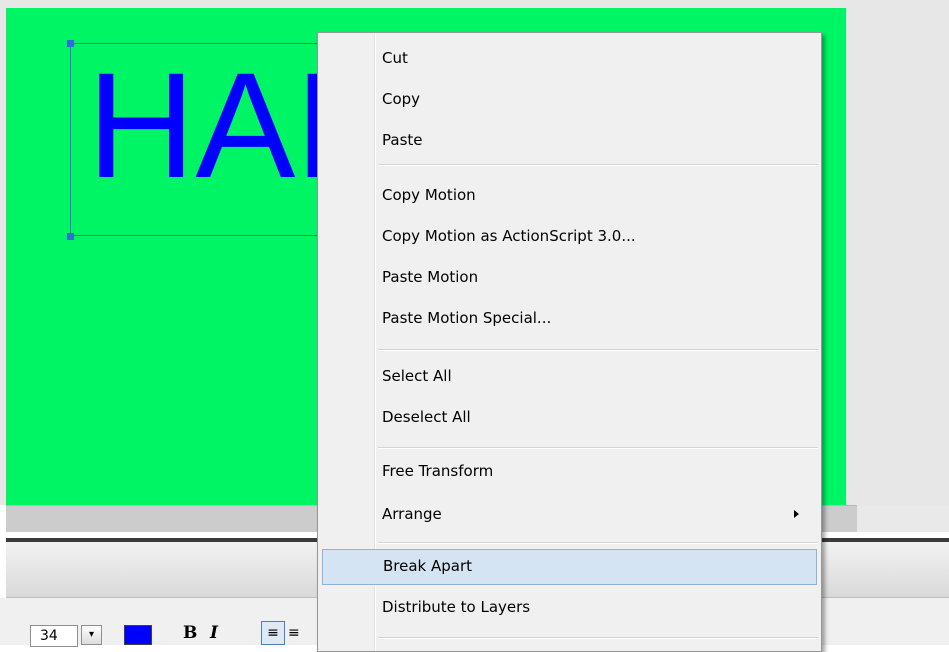  Describe the element at coordinates (438, 471) in the screenshot. I see `menu-item-label: Free Transform` at that location.